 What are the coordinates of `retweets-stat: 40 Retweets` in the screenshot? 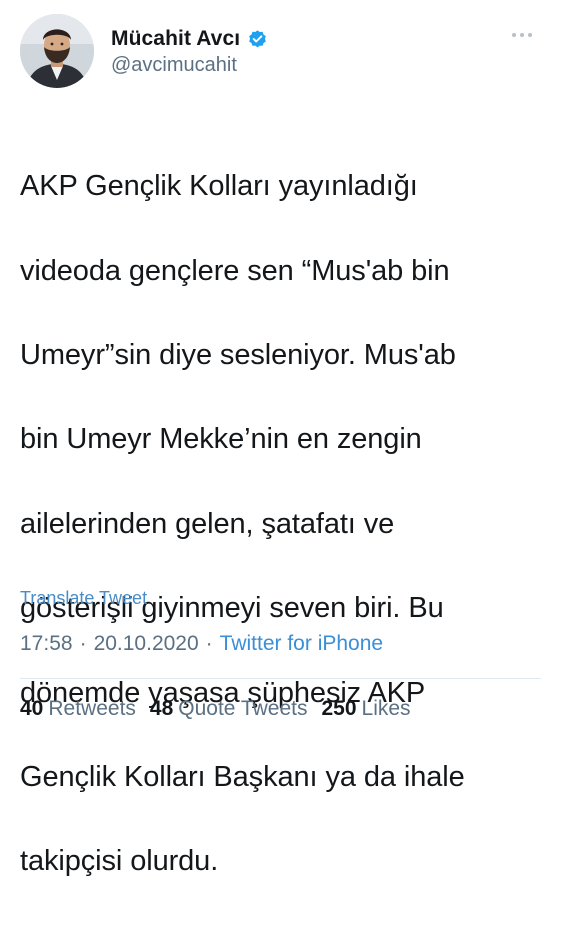 It's located at (78, 709).